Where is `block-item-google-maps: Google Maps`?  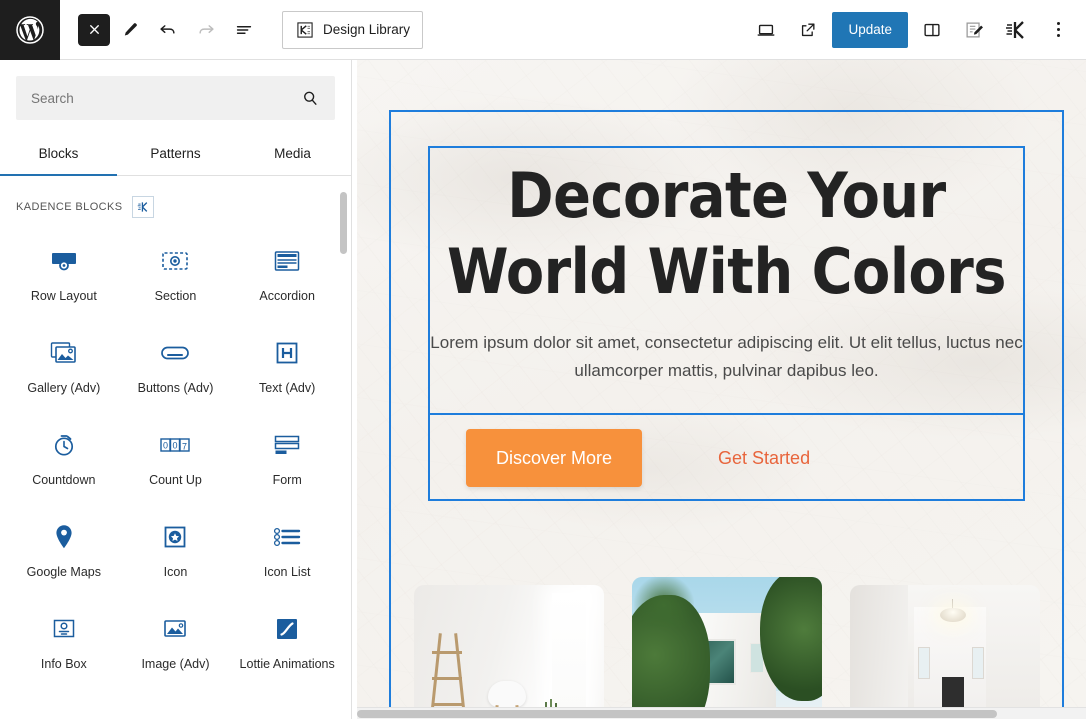
block-item-google-maps: Google Maps is located at coordinates (64, 552).